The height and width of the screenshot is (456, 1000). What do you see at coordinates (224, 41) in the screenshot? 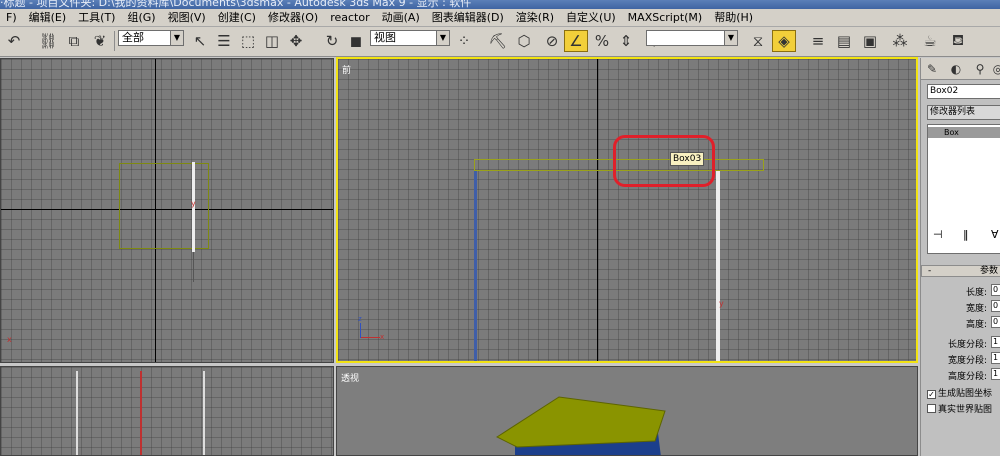
I see `select-by-name-icon: ☰` at bounding box center [224, 41].